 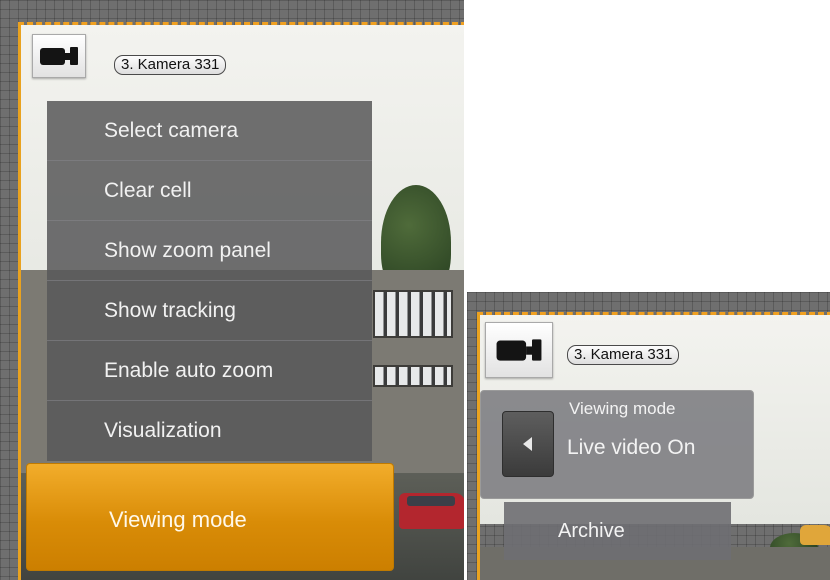 I want to click on triangle-left-icon, so click(x=527, y=444).